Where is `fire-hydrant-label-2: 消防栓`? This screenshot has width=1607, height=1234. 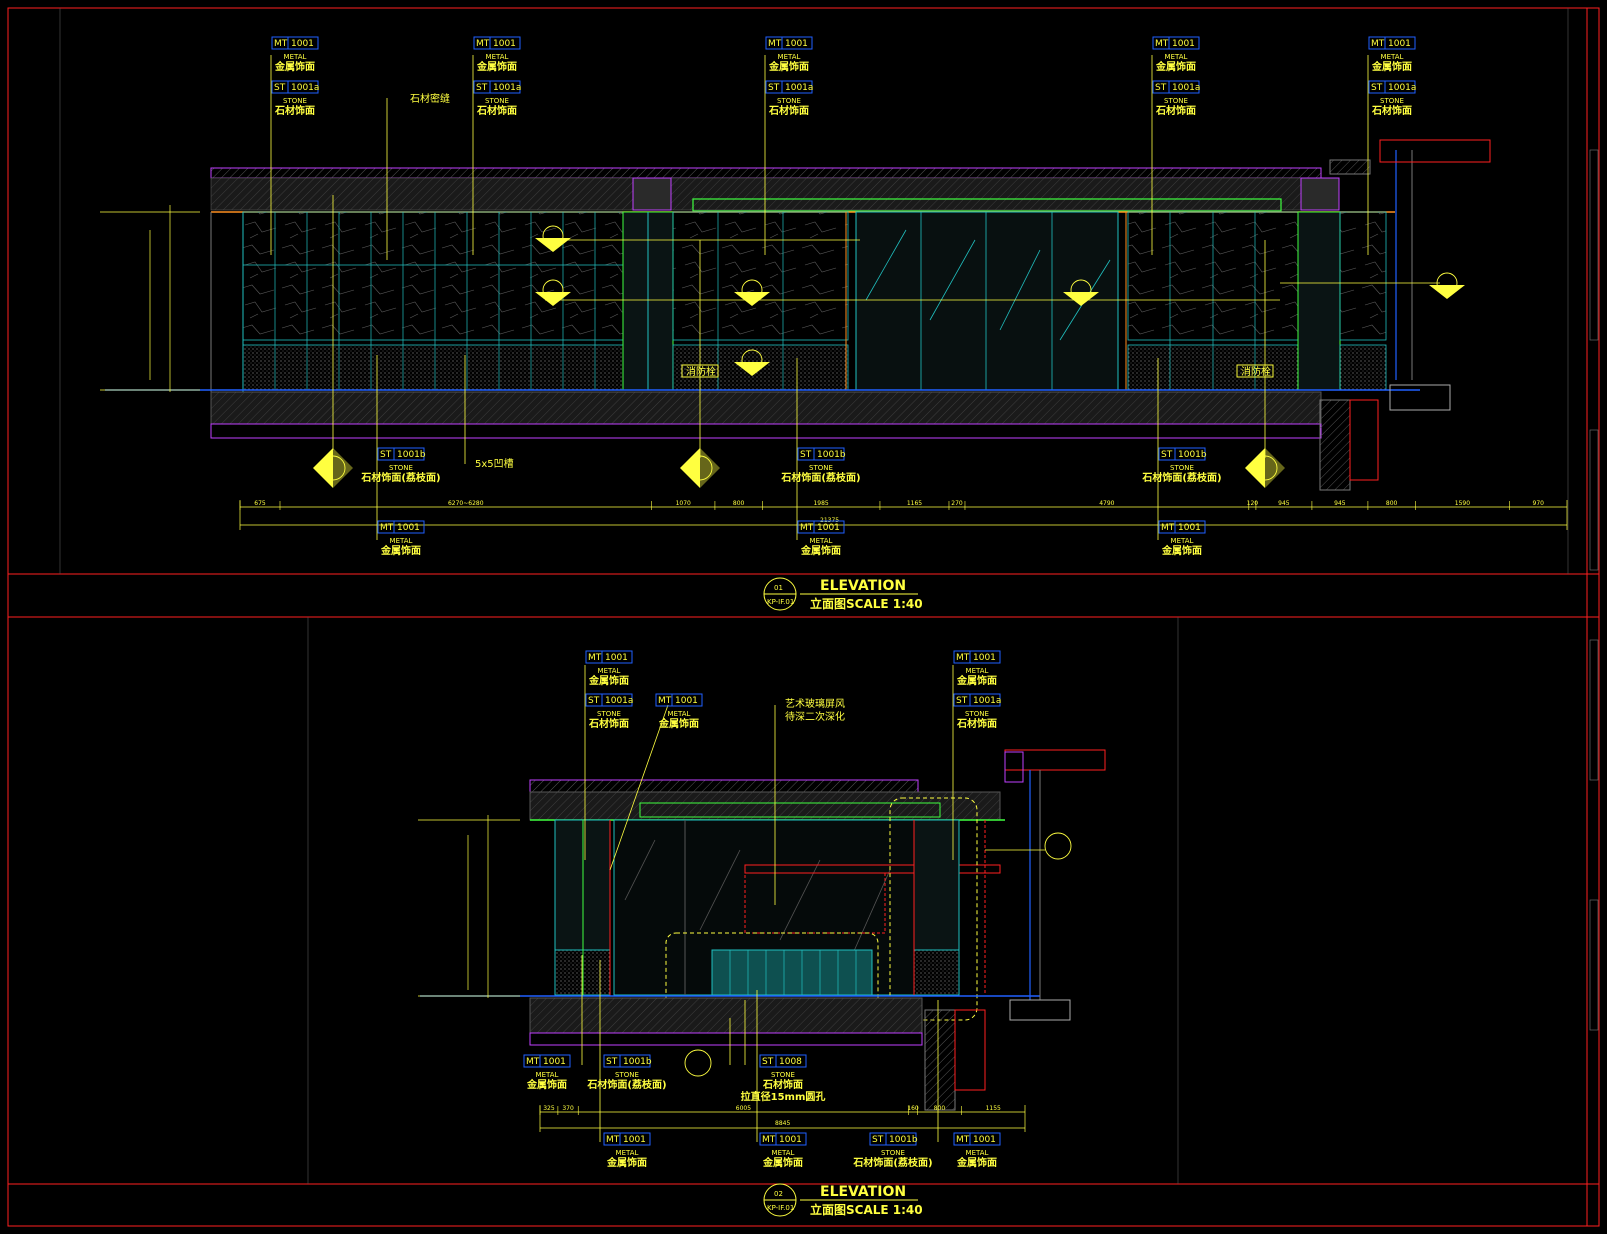 fire-hydrant-label-2: 消防栓 is located at coordinates (1256, 371).